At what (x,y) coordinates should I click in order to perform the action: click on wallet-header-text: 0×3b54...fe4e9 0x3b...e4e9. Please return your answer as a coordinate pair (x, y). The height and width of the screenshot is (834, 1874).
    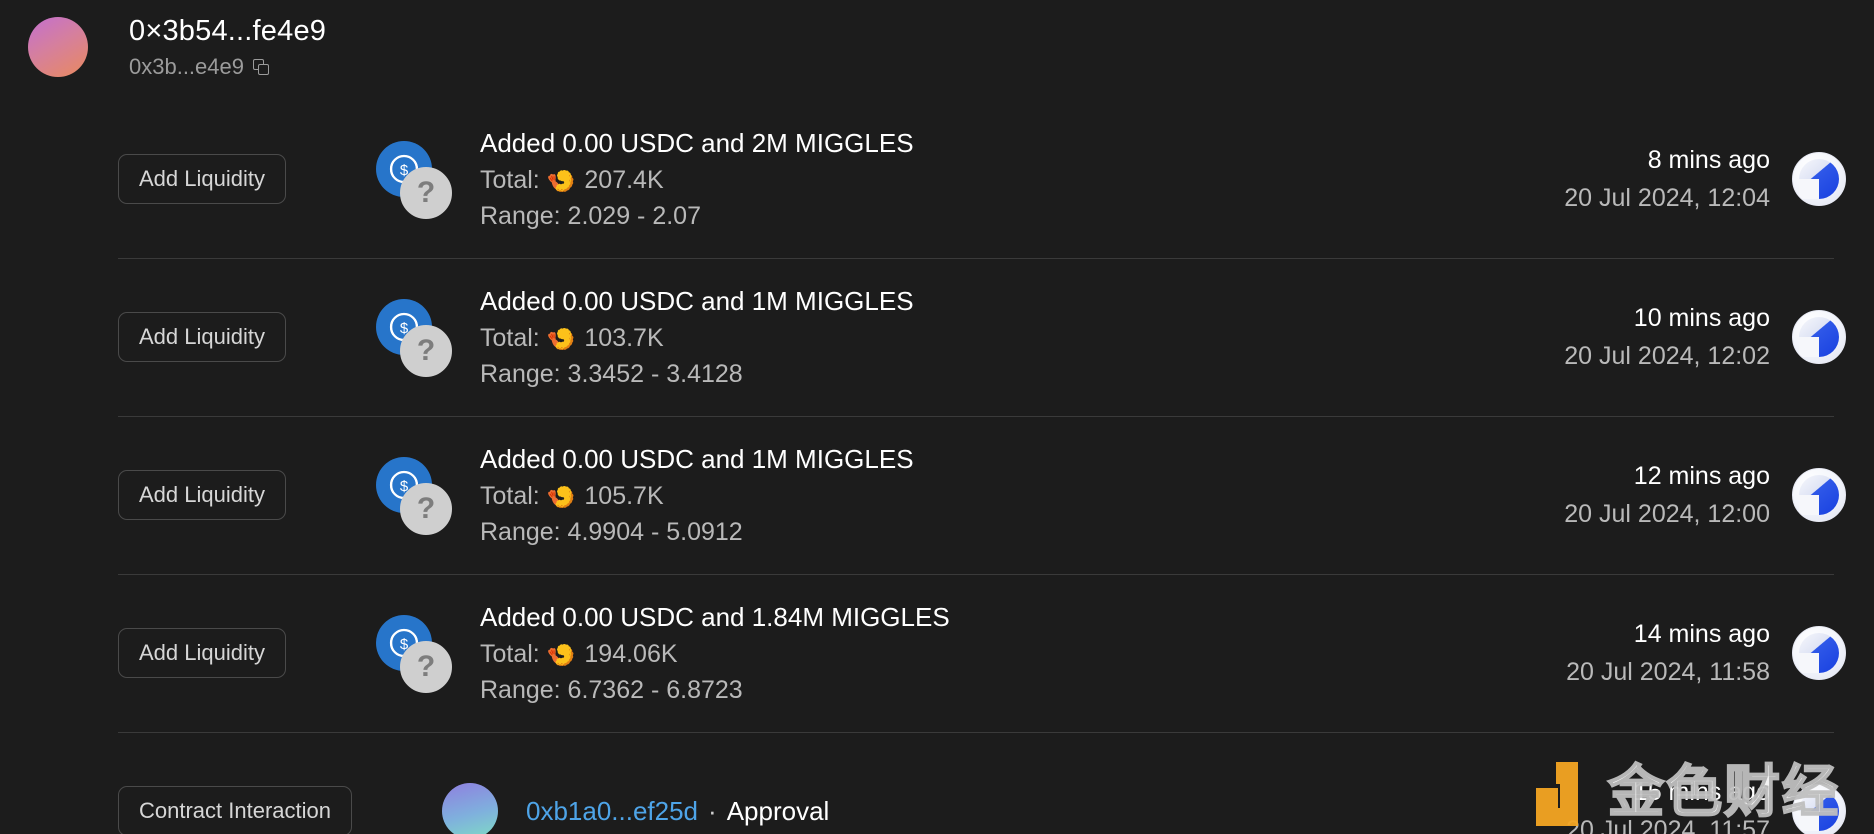
    Looking at the image, I should click on (227, 47).